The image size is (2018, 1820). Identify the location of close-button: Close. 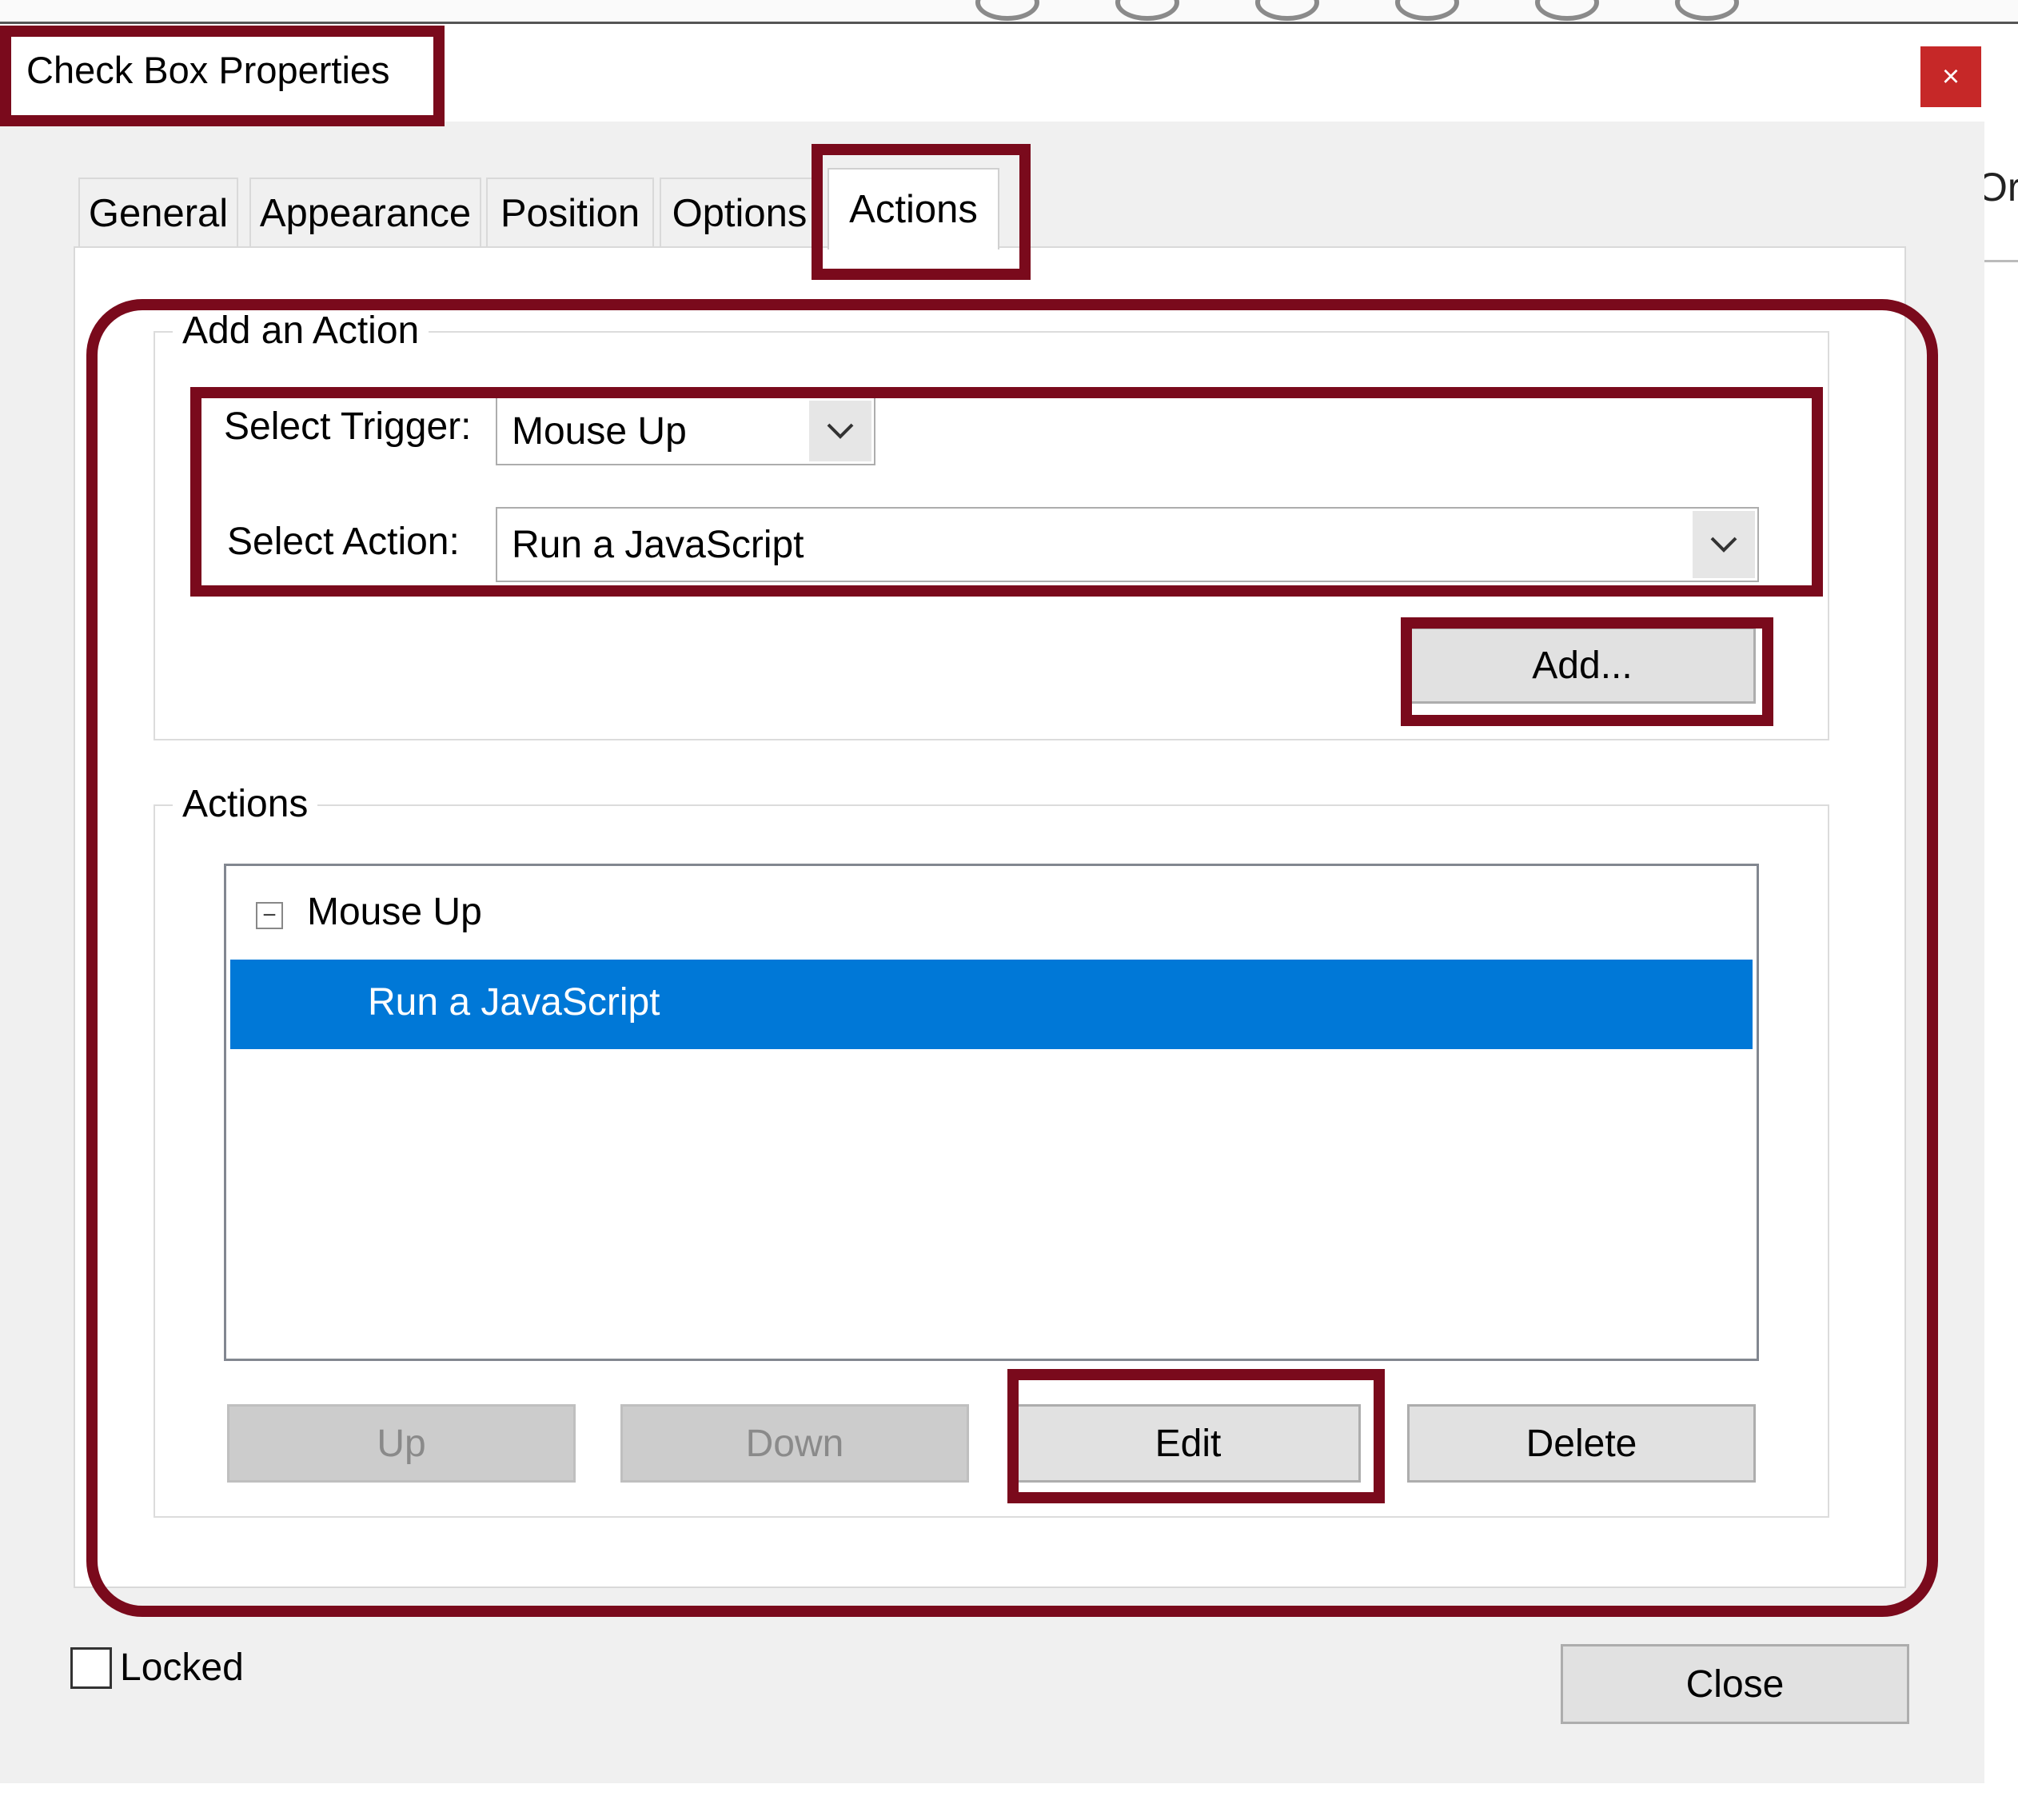
(1735, 1684).